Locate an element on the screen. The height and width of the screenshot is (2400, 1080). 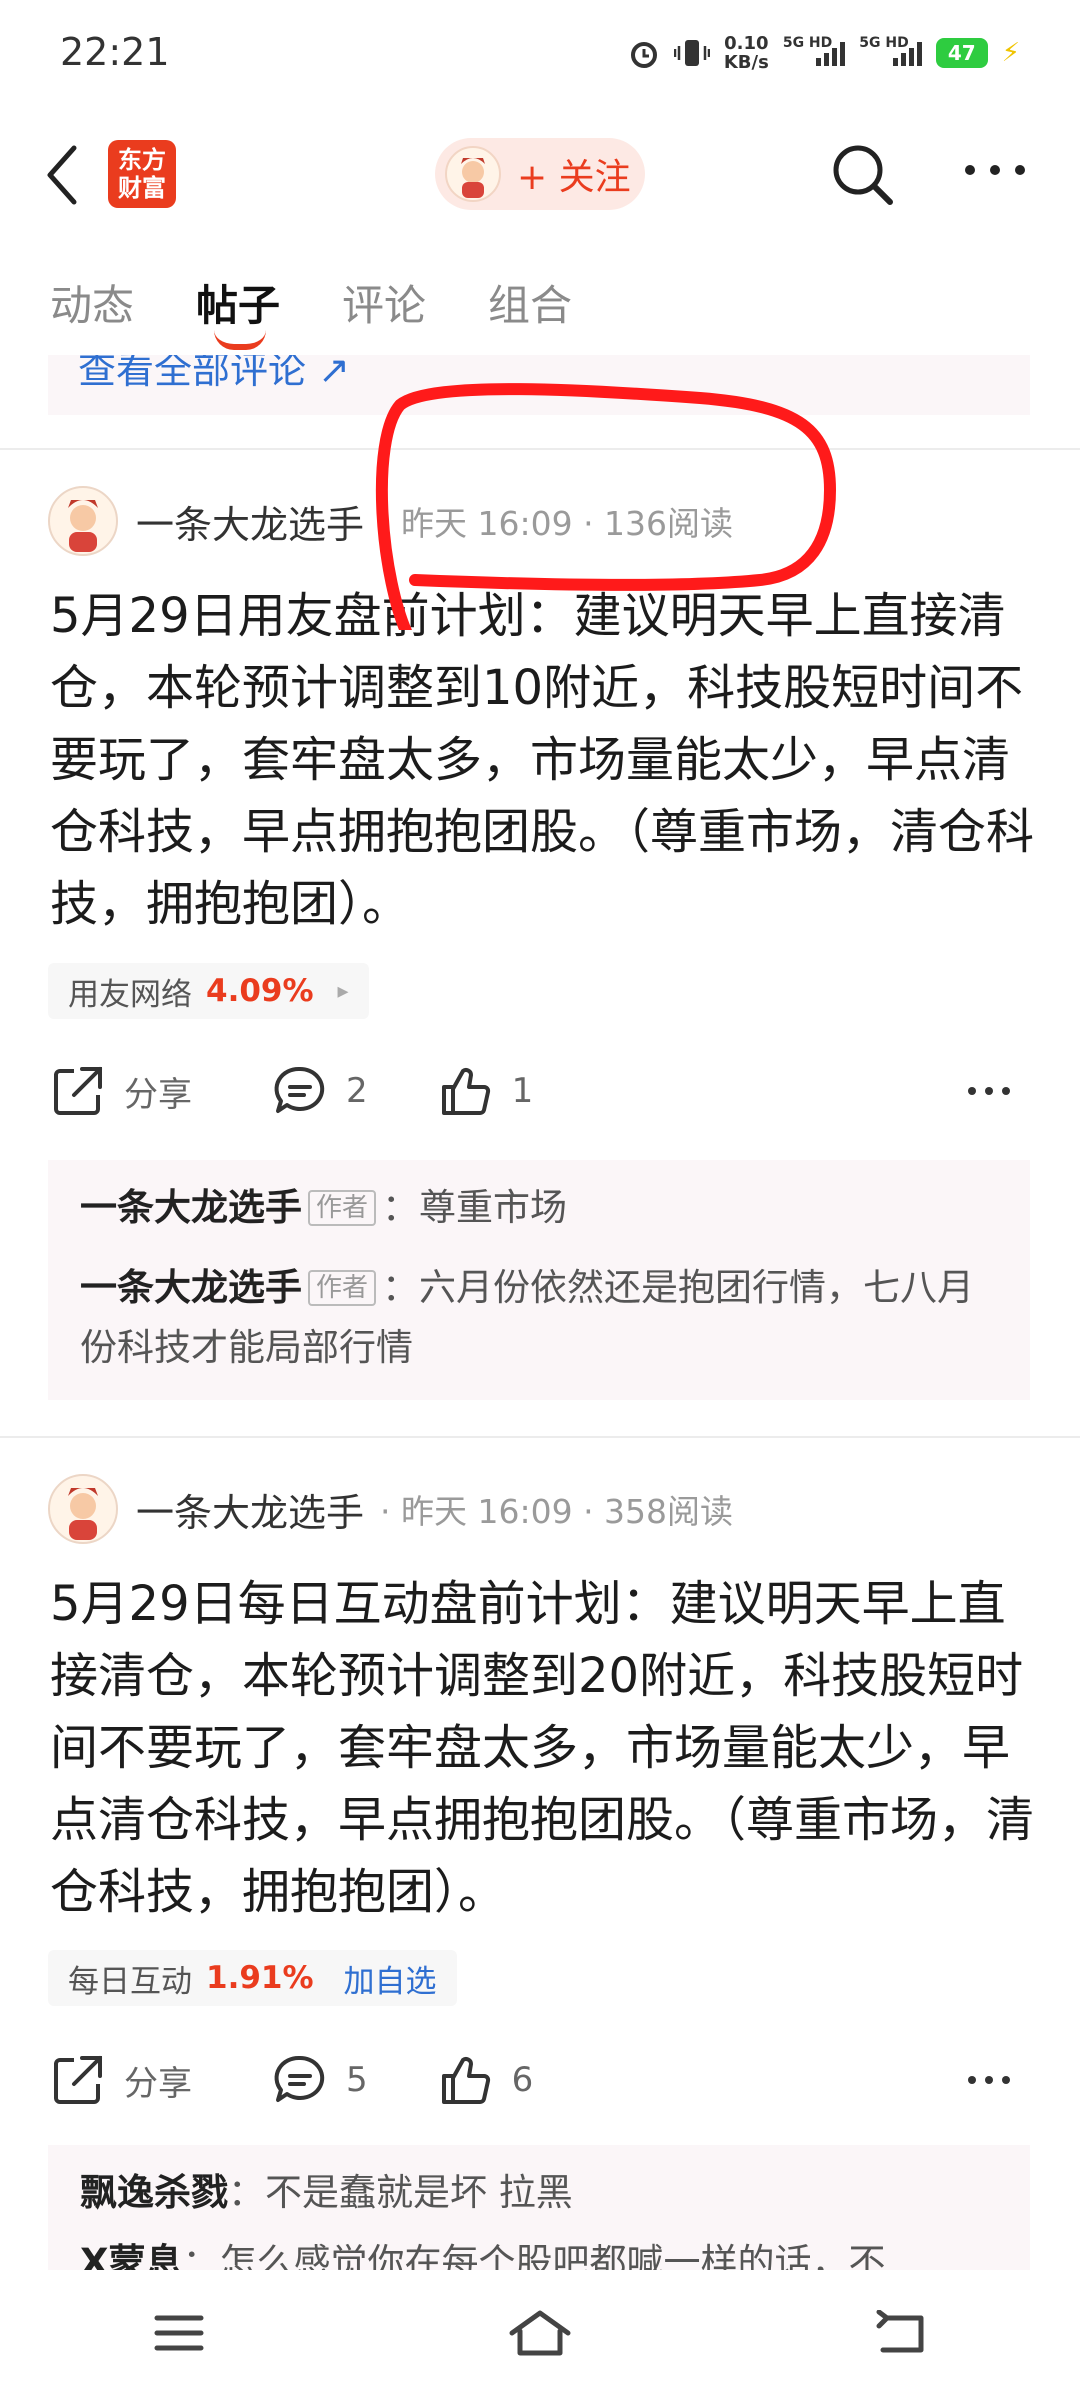
comment-line: 一条大龙选手 作者 ：六月份依然还是抱团行情，七八月份科技才能局部行情 is located at coordinates (539, 1318).